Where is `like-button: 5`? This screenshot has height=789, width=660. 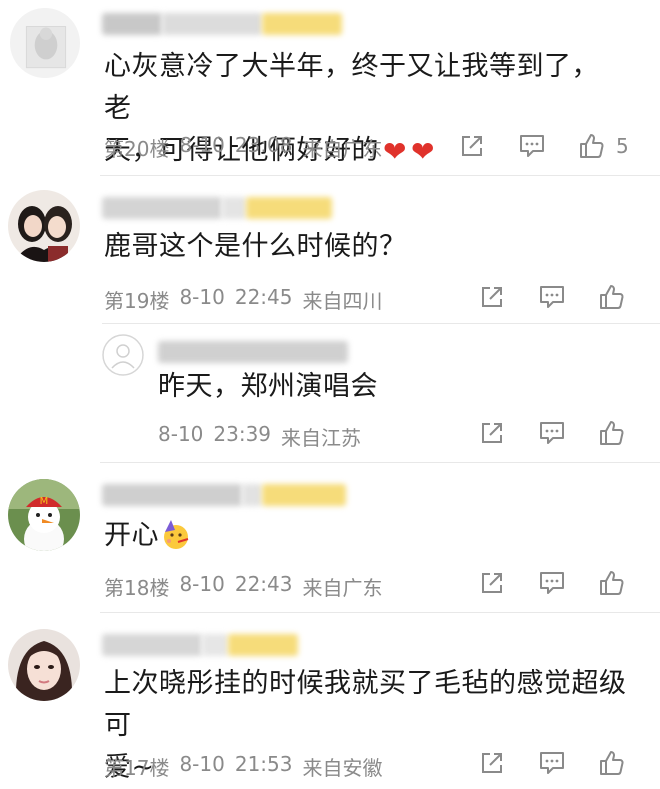
like-button: 5 is located at coordinates (603, 146).